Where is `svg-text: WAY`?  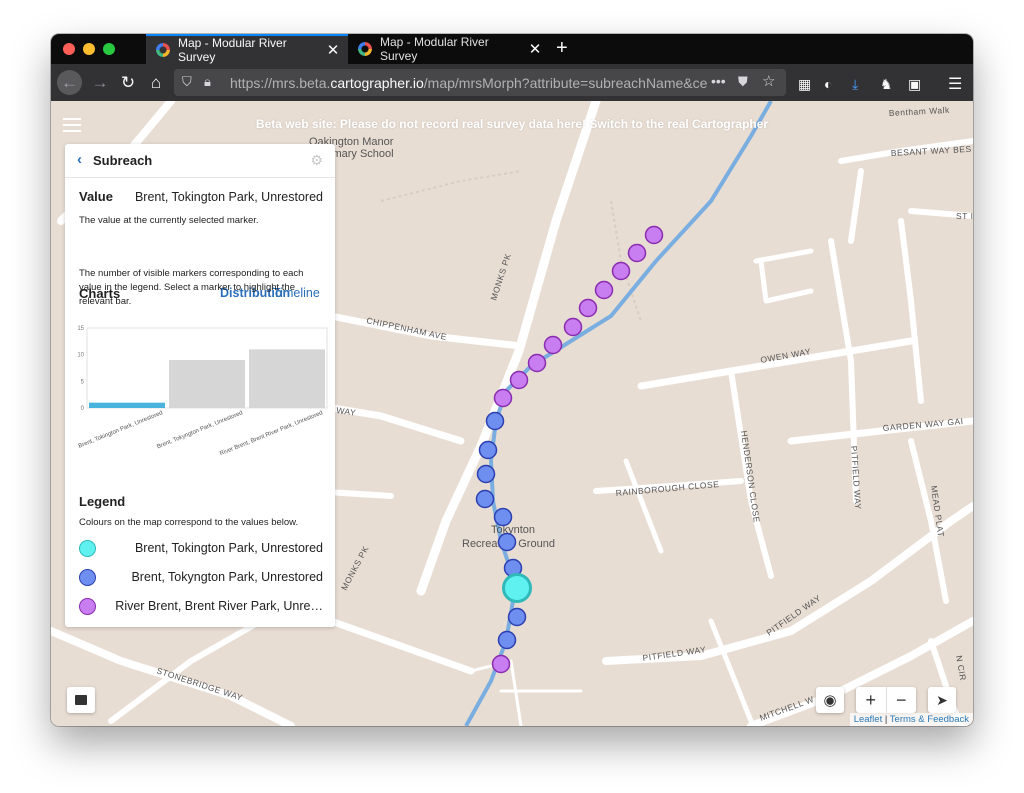
svg-text: WAY is located at coordinates (346, 411).